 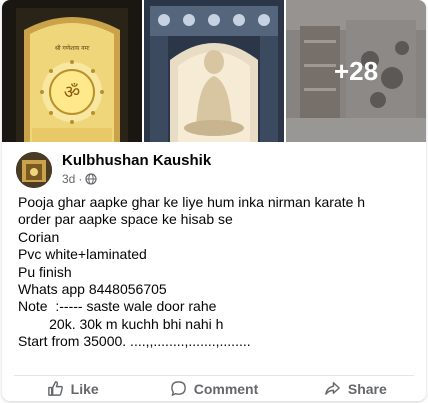 I want to click on photo-tile-3: +28, so click(x=356, y=71).